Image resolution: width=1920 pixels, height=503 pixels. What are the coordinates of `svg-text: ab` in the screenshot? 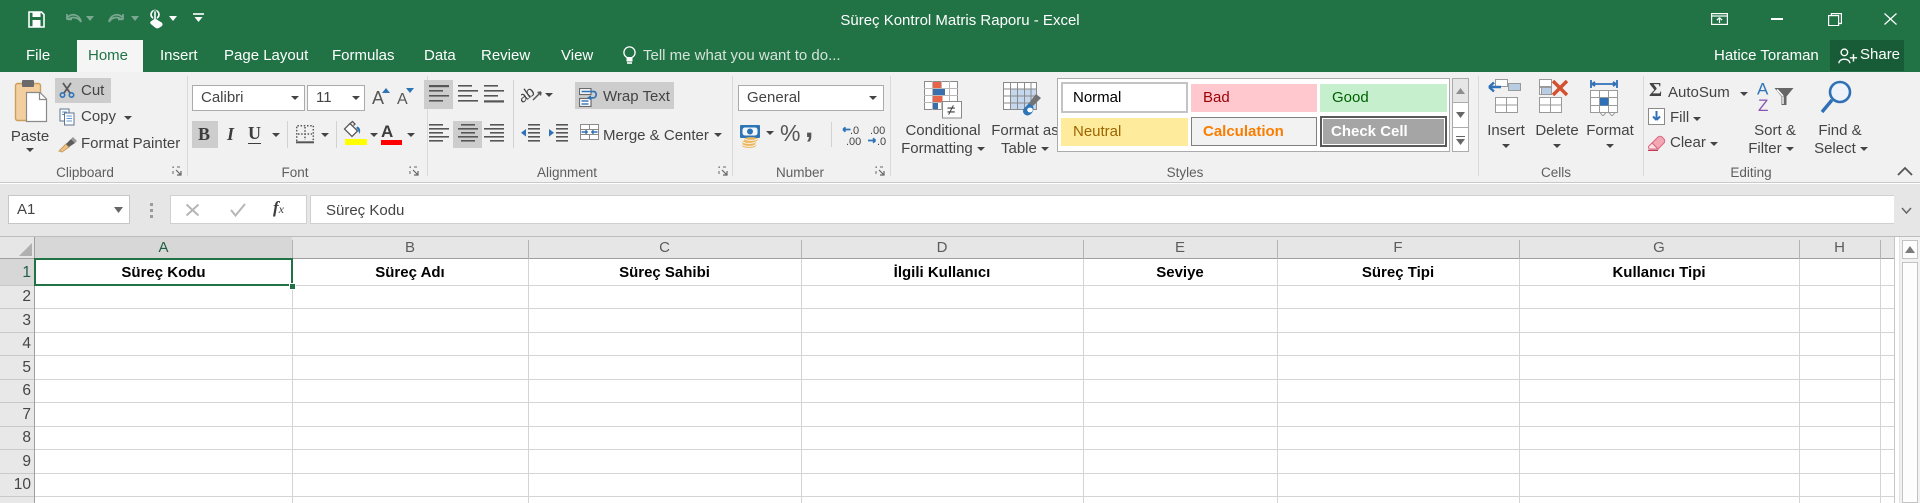 It's located at (529, 94).